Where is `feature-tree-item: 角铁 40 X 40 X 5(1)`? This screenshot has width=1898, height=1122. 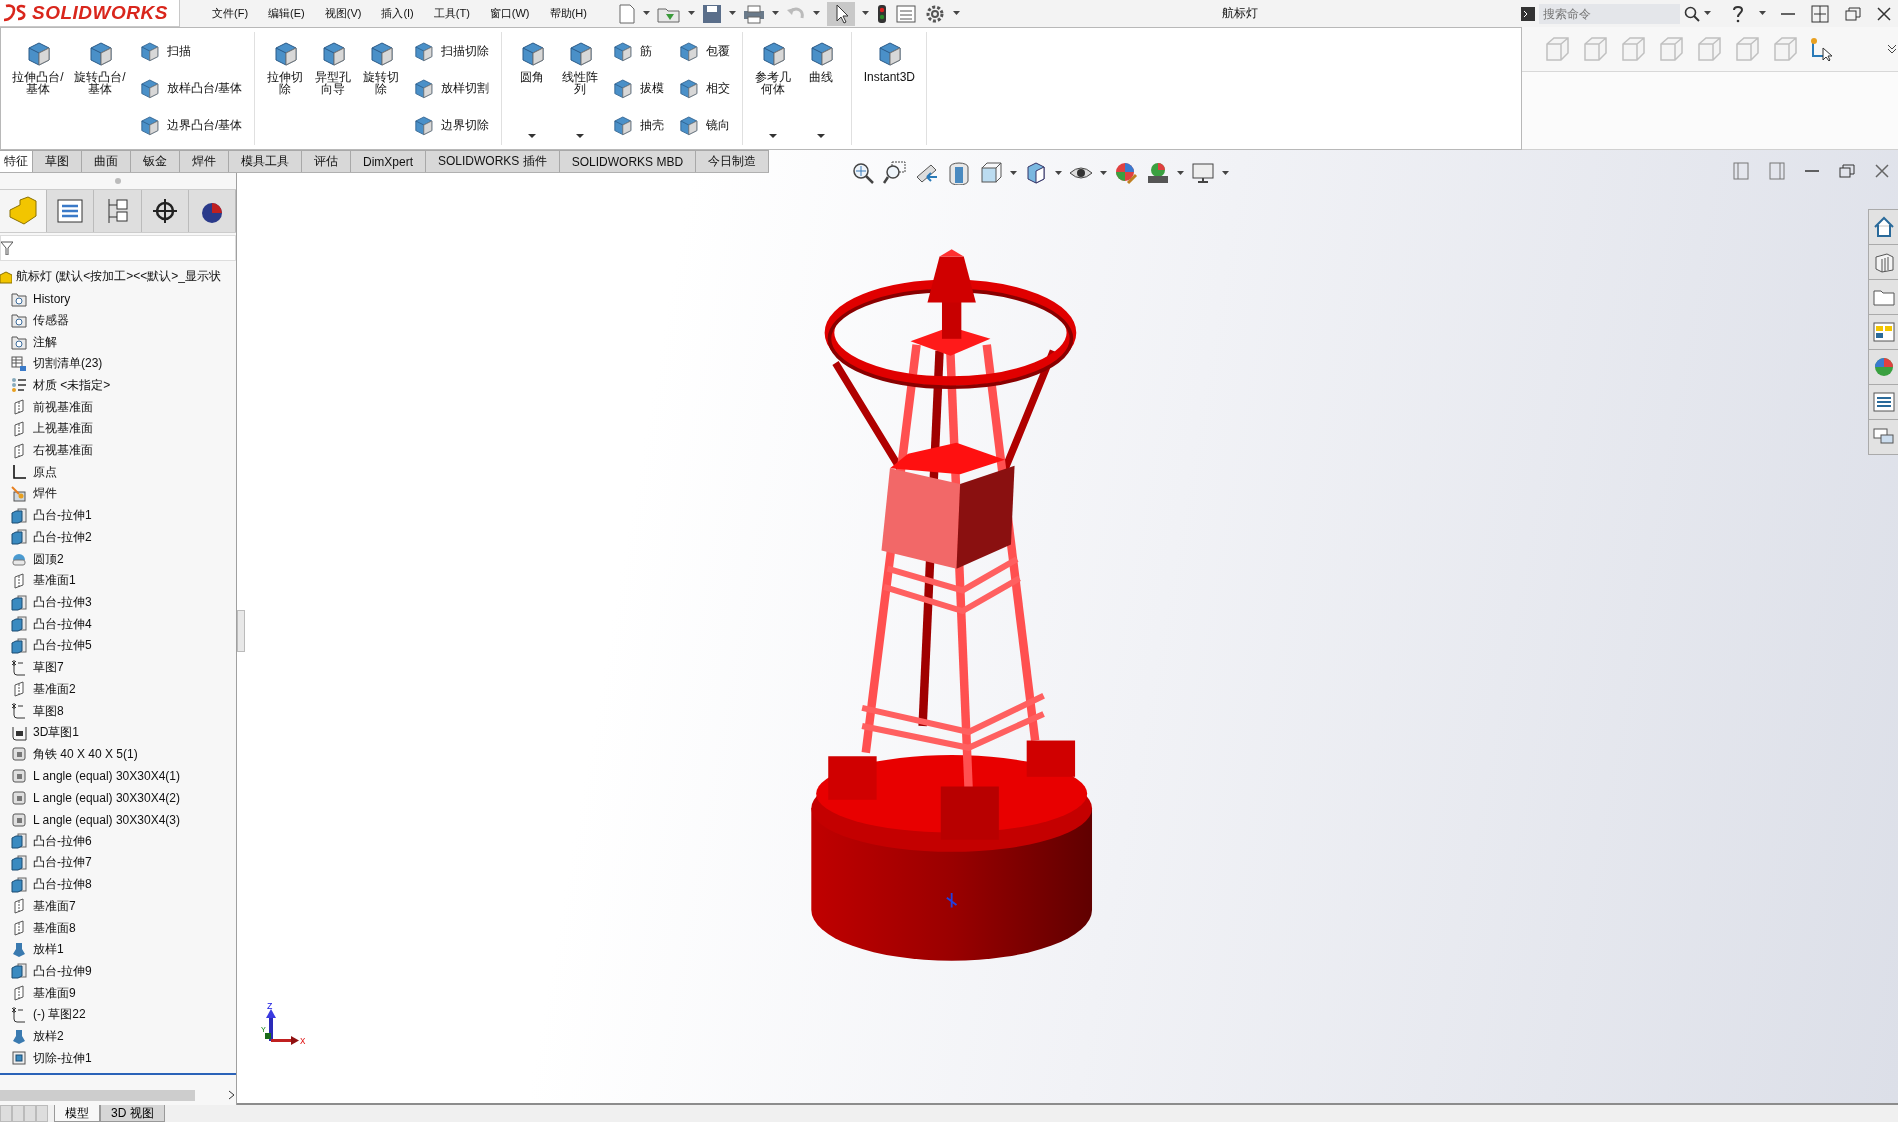
feature-tree-item: 角铁 40 X 40 X 5(1) is located at coordinates (85, 754).